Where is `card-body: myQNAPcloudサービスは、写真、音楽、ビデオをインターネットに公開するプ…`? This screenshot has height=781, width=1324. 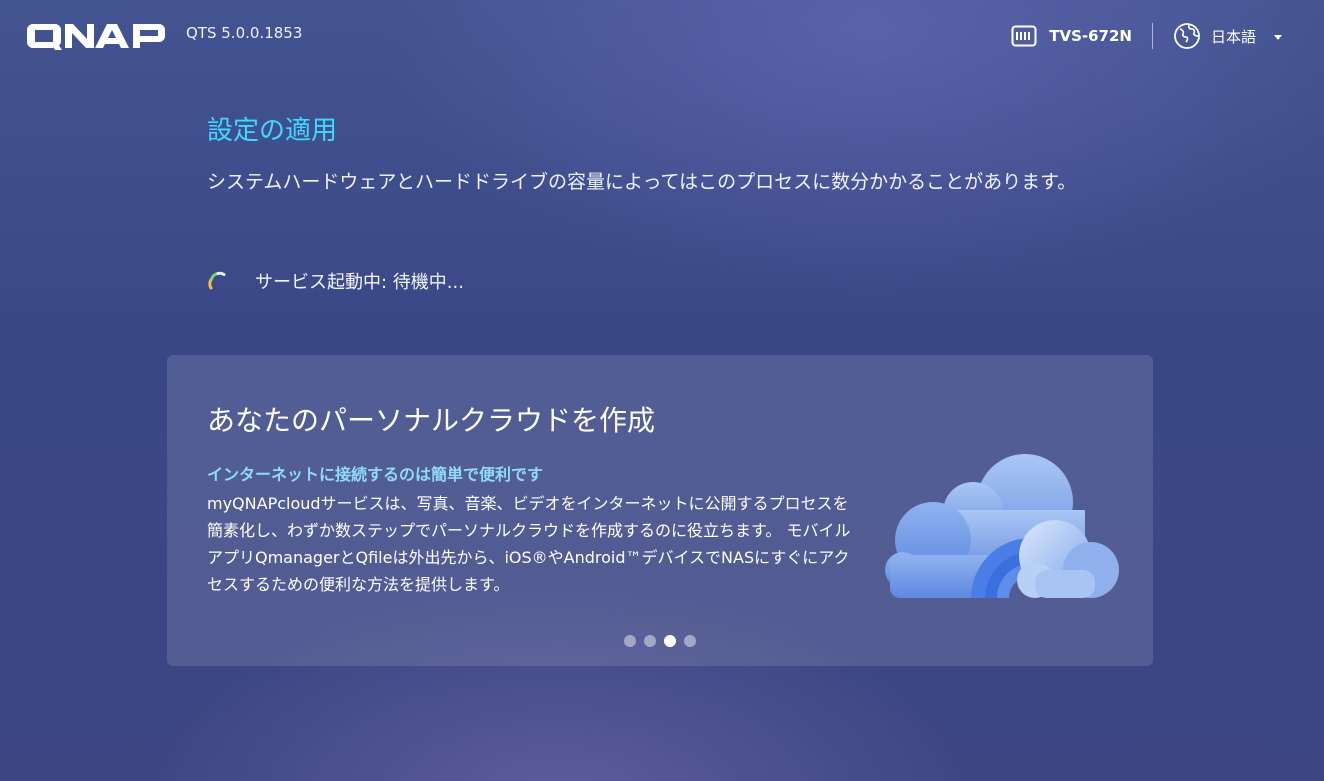 card-body: myQNAPcloudサービスは、写真、音楽、ビデオをインターネットに公開するプ… is located at coordinates (529, 544).